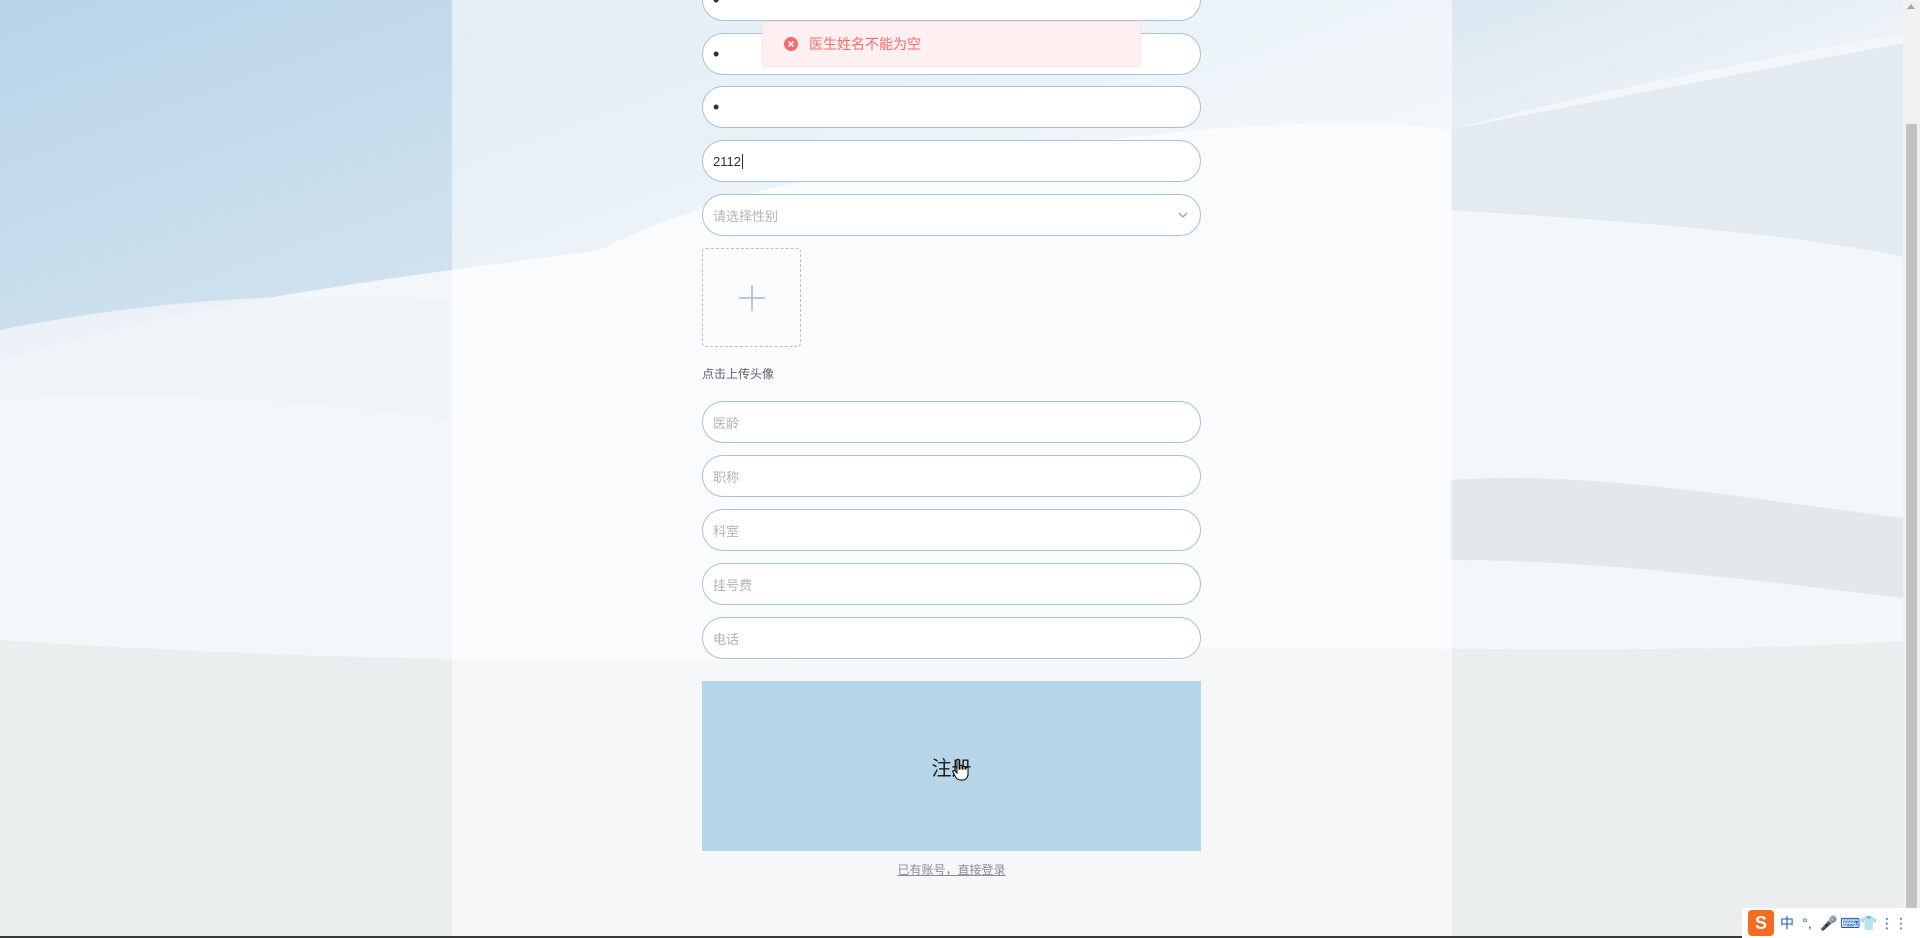  What do you see at coordinates (1787, 923) in the screenshot?
I see `ime-language-toggle: 中` at bounding box center [1787, 923].